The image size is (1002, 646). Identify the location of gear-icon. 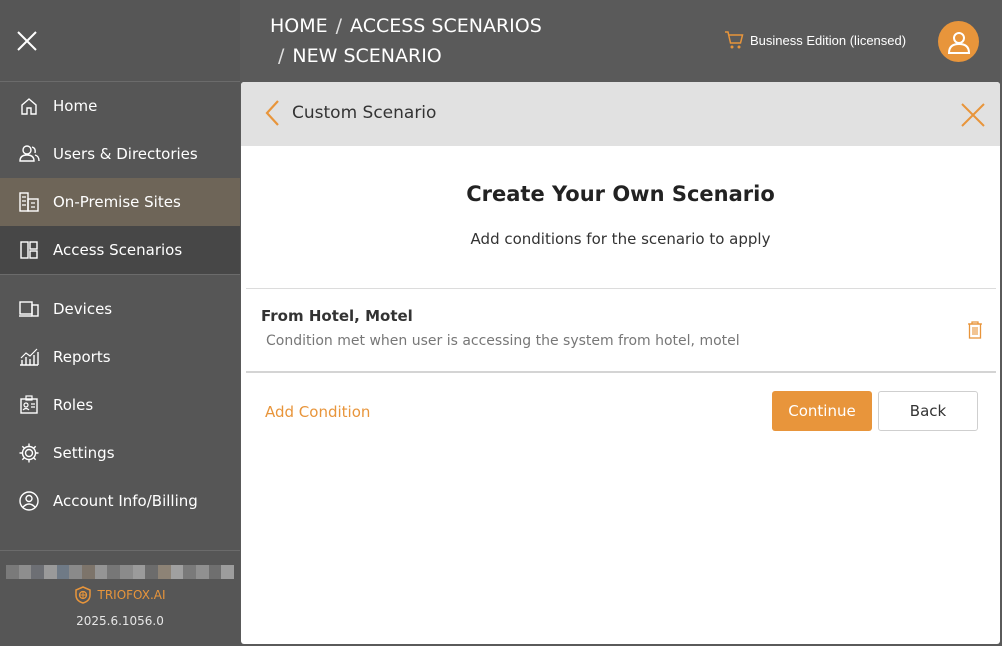
(29, 453).